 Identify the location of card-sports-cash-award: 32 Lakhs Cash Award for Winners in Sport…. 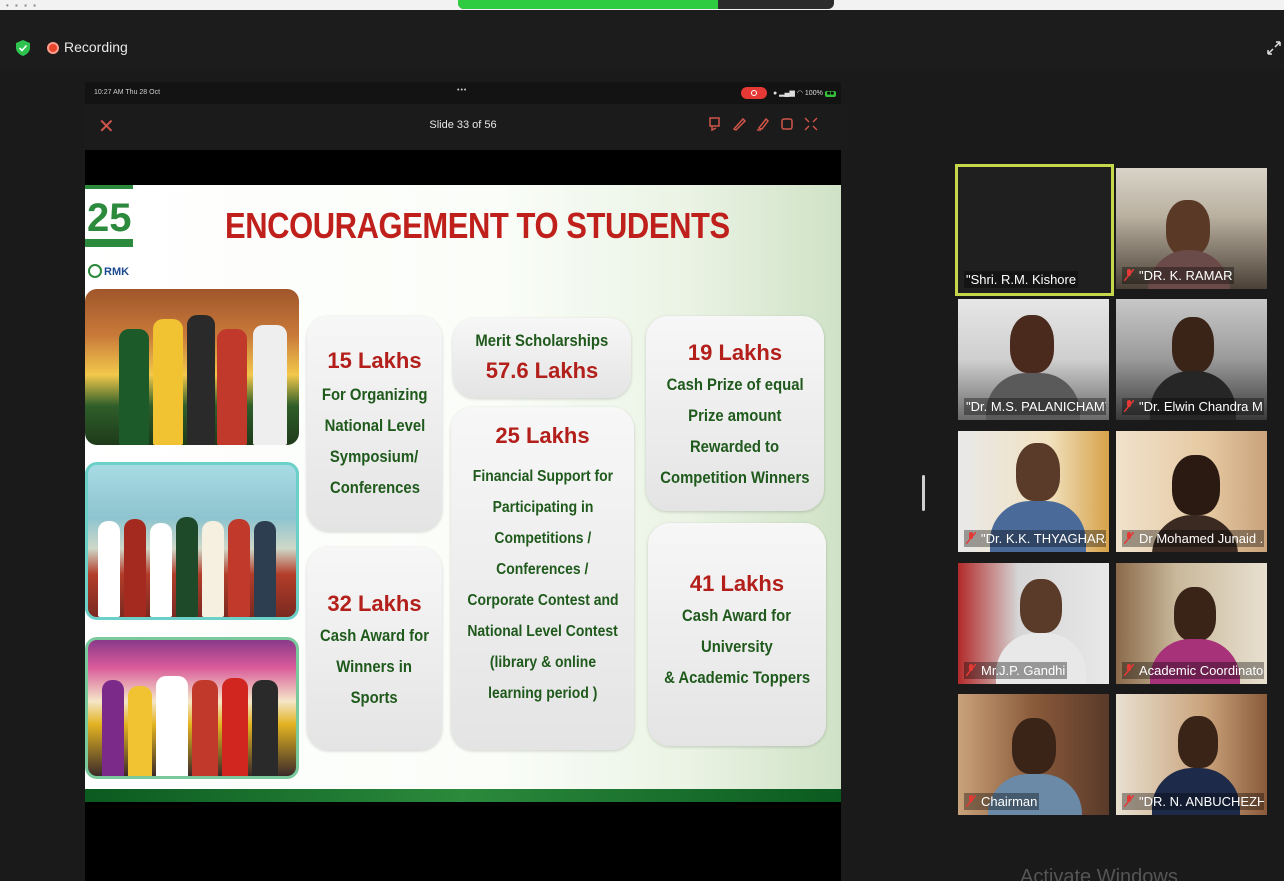
(374, 648).